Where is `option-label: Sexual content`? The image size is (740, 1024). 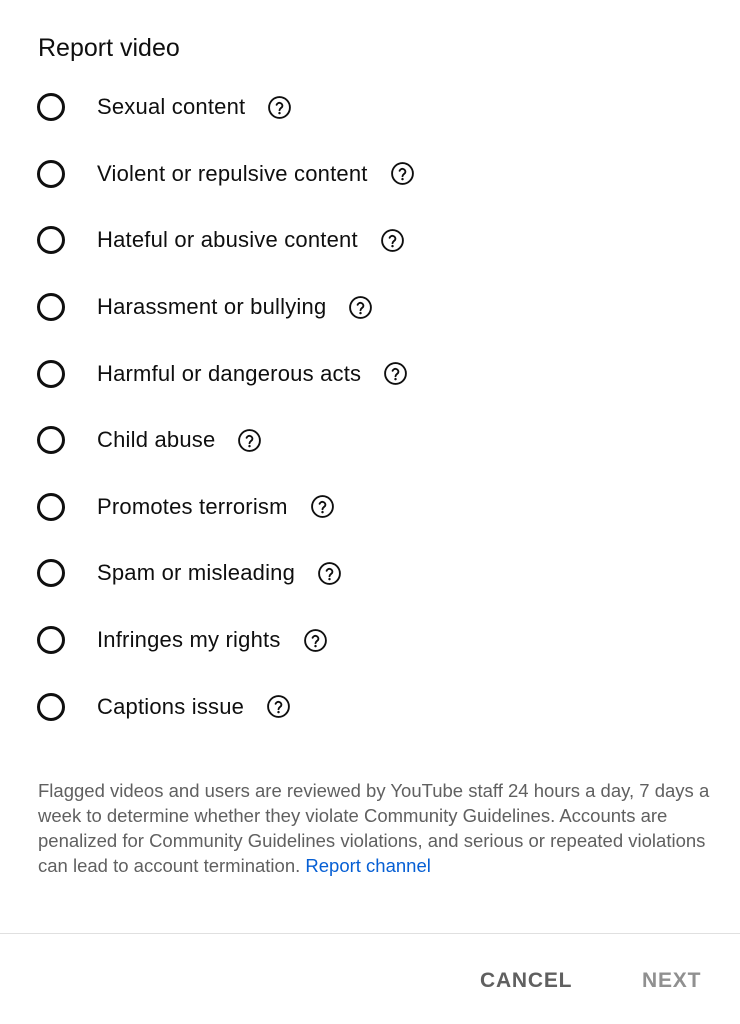
option-label: Sexual content is located at coordinates (171, 107).